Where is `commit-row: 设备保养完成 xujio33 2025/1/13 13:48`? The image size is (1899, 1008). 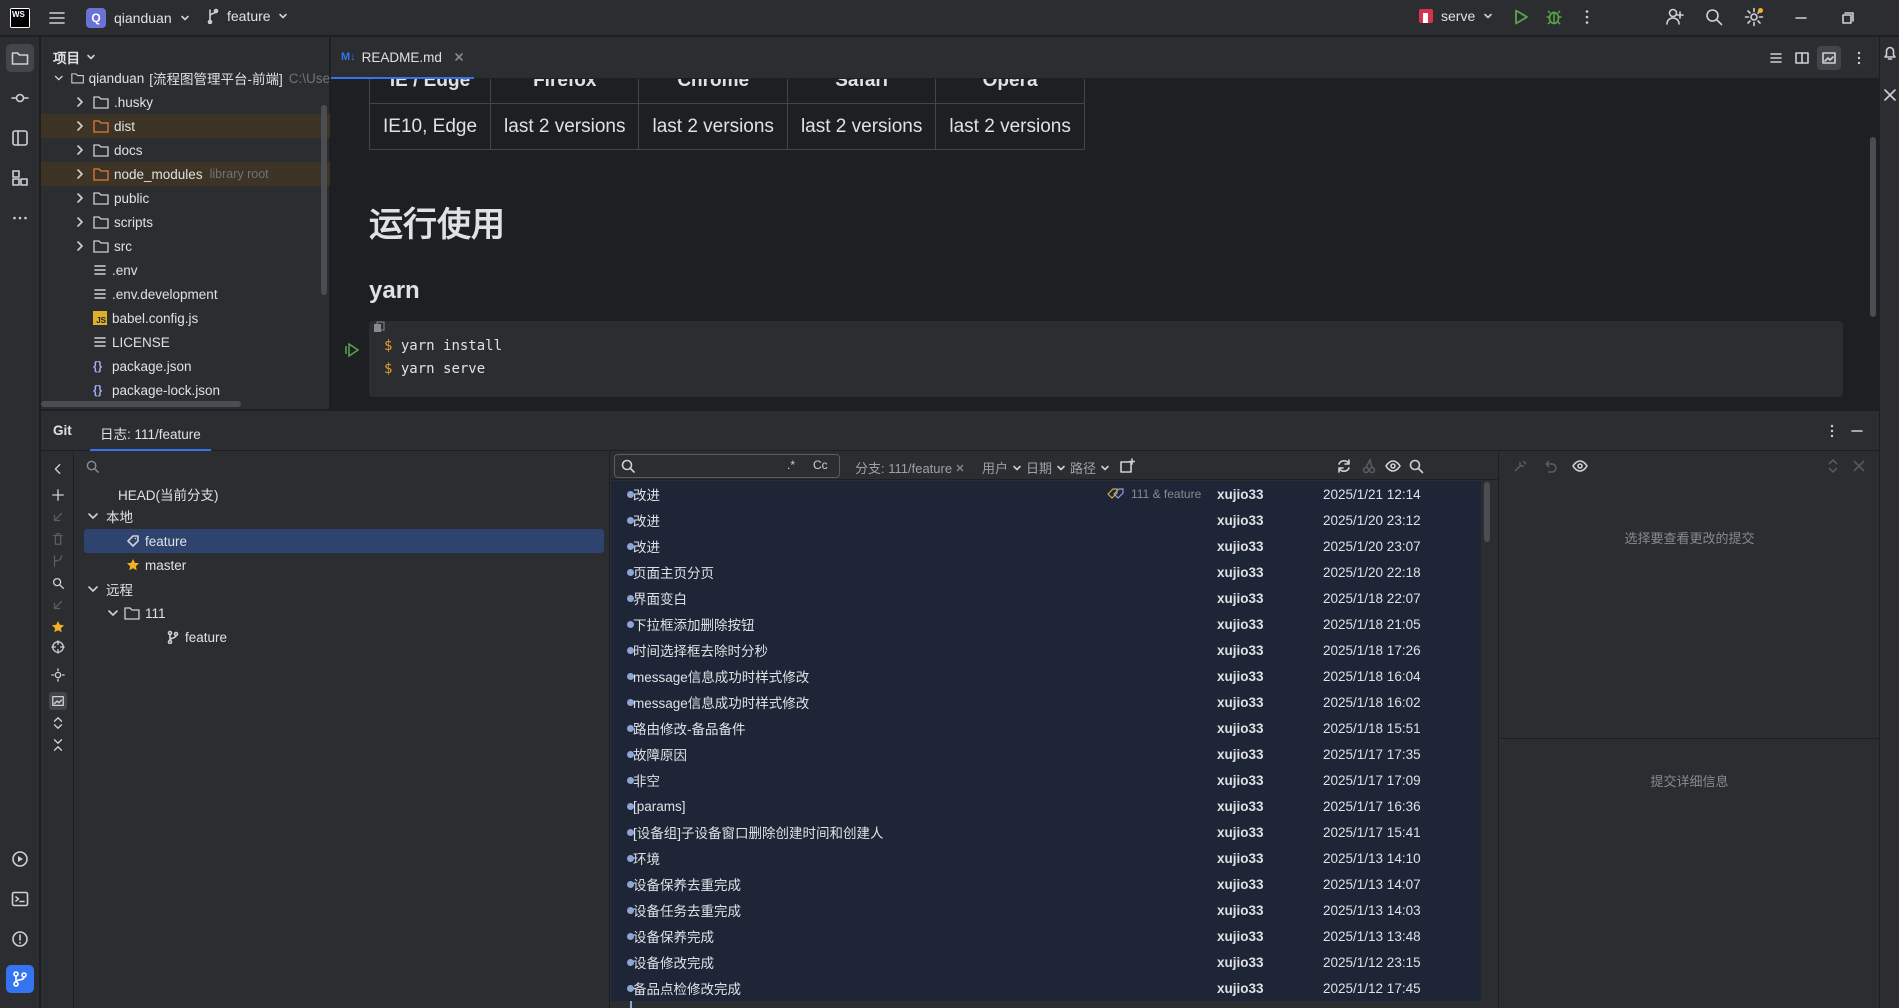 commit-row: 设备保养完成 xujio33 2025/1/13 13:48 is located at coordinates (1046, 936).